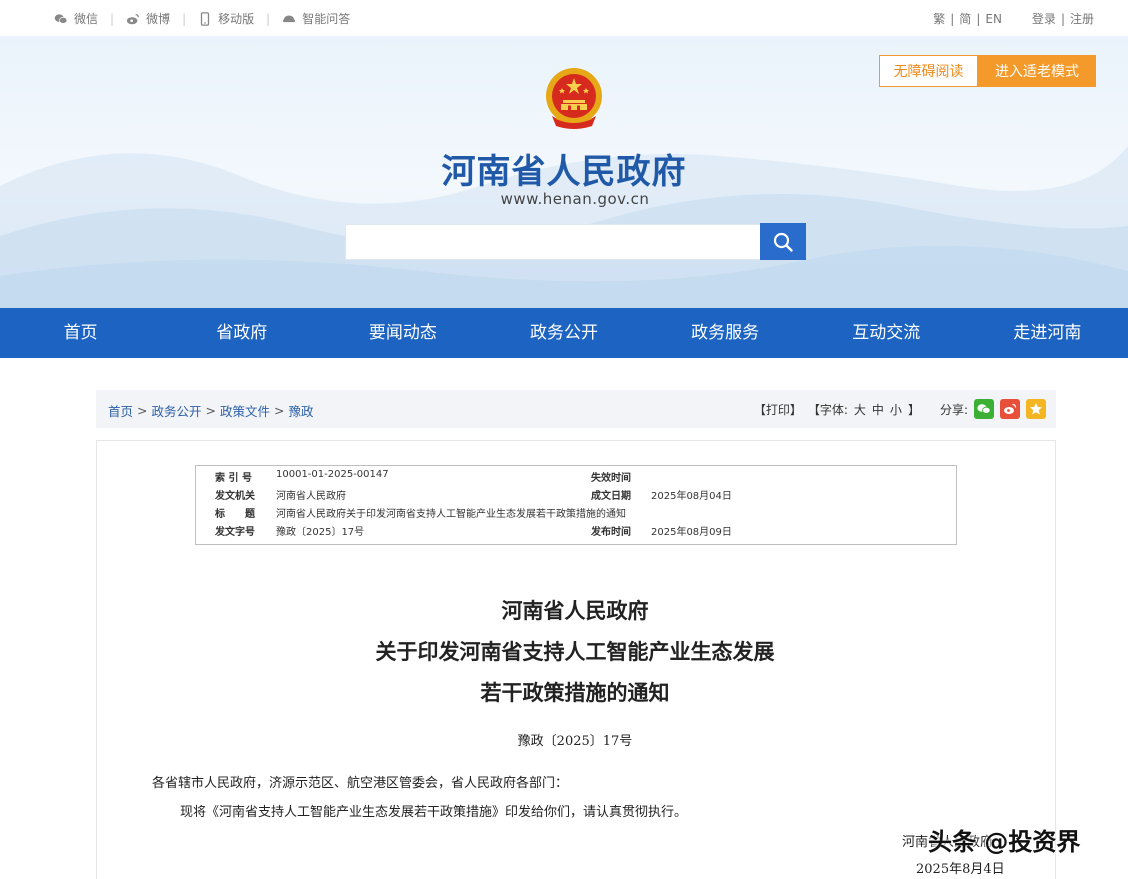 The image size is (1128, 879). I want to click on share-weibo-button, so click(1010, 409).